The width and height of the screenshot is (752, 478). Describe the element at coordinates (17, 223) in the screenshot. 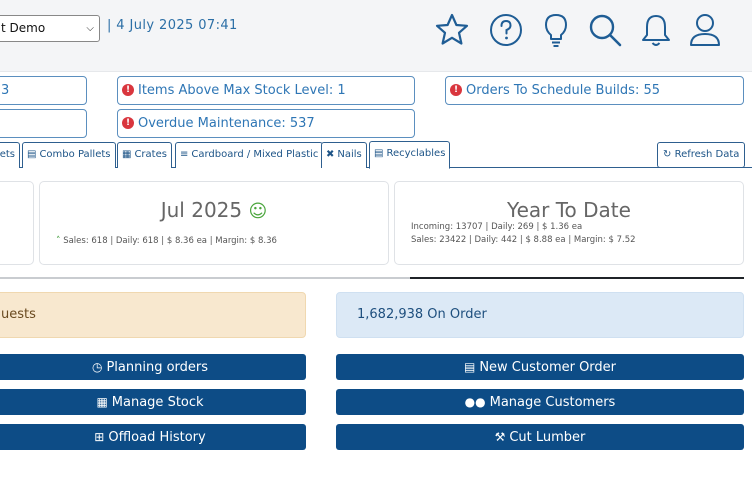

I see `stat-card-partial` at that location.